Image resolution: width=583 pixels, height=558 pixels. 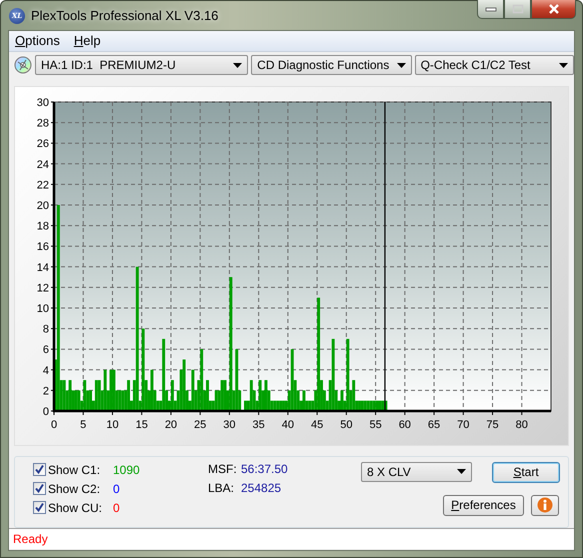 What do you see at coordinates (112, 424) in the screenshot?
I see `x-tick-label: 10` at bounding box center [112, 424].